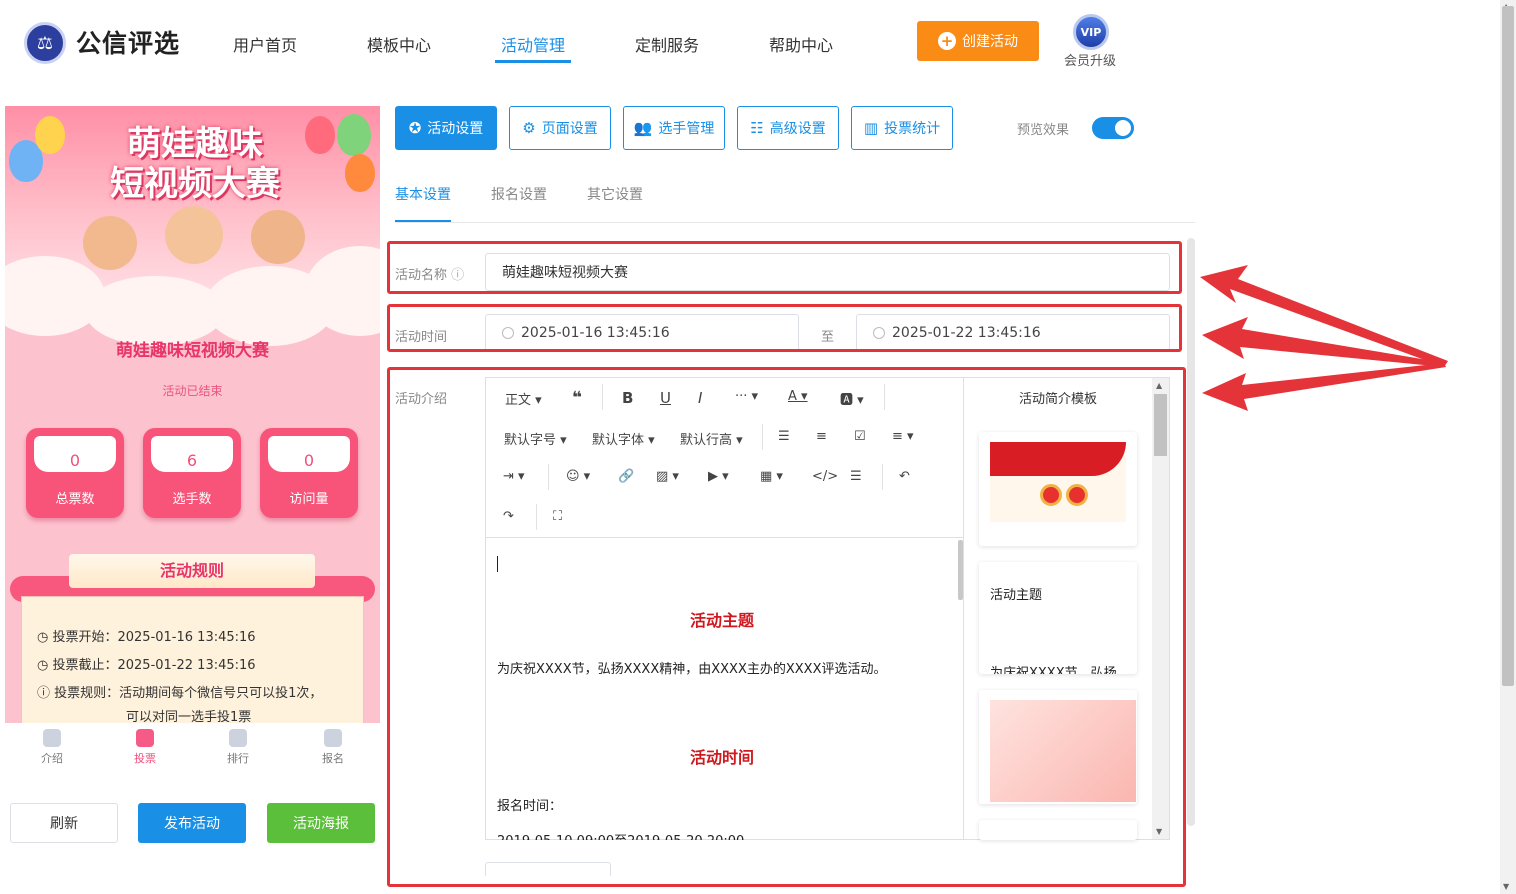  Describe the element at coordinates (238, 747) in the screenshot. I see `tab-ranking: 排行` at that location.